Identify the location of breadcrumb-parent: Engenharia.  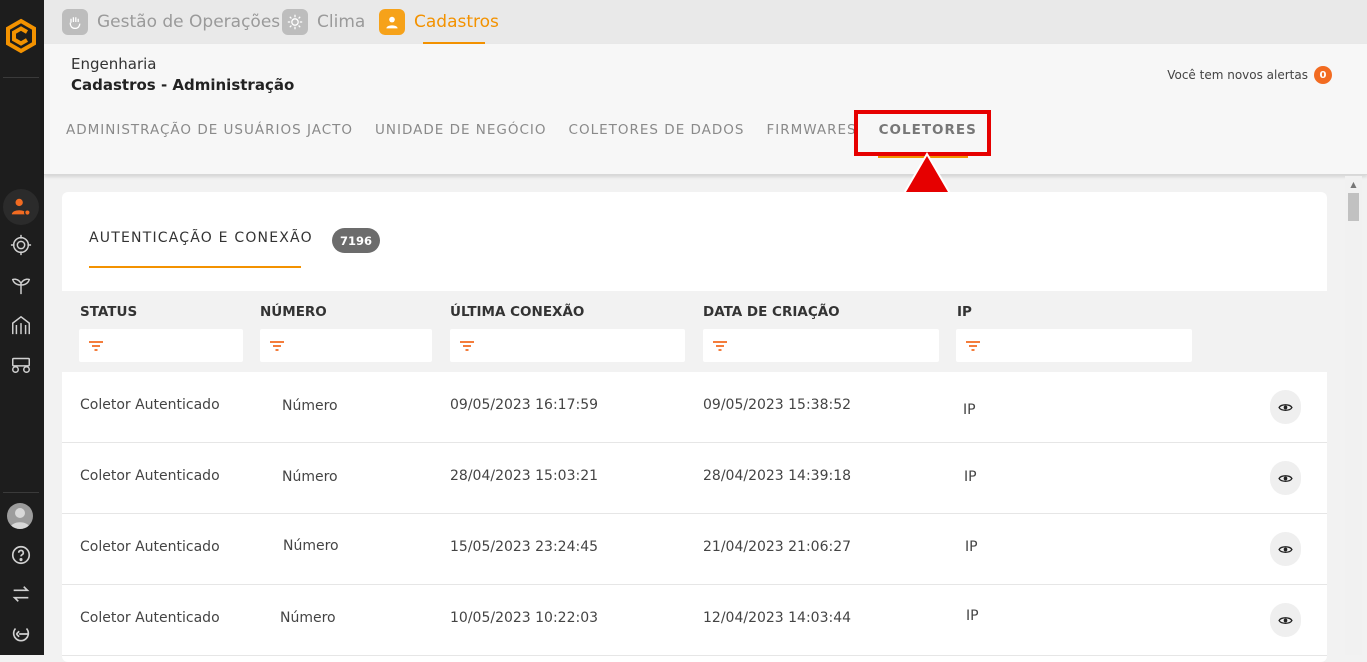
(114, 64).